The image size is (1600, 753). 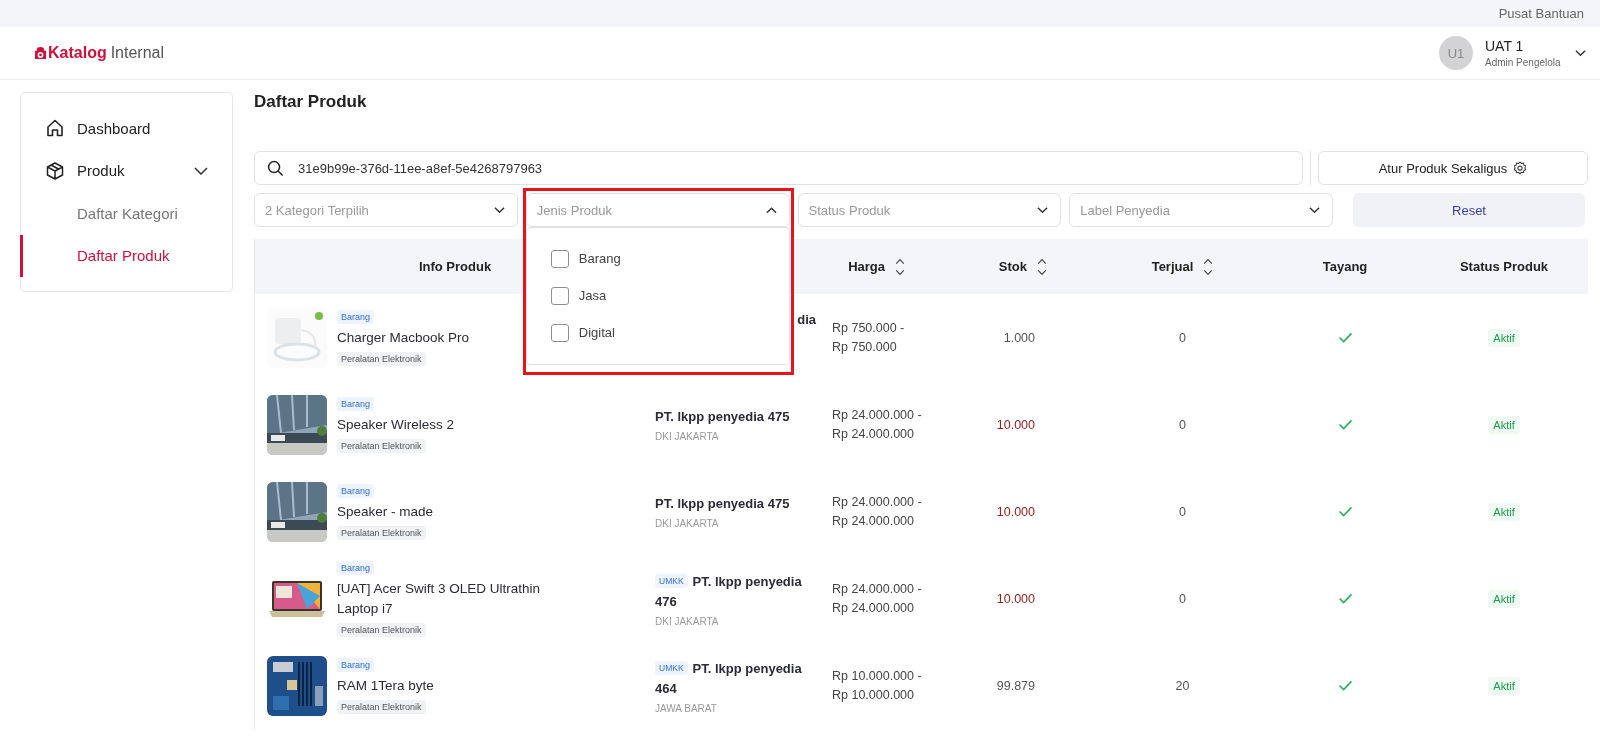 I want to click on sidebar-item: Dashboard, so click(x=126, y=128).